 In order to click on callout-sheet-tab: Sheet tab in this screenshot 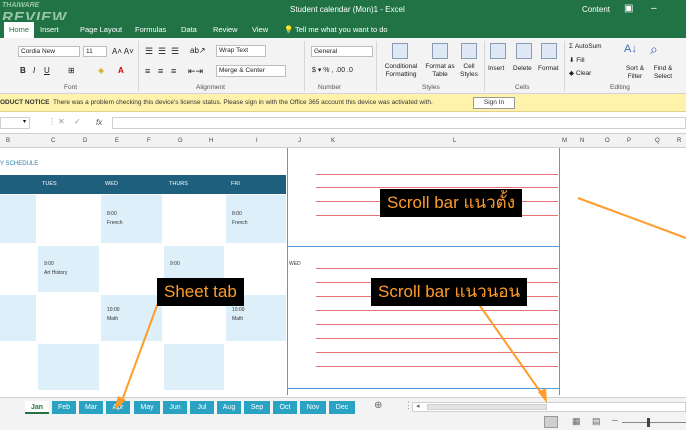, I will do `click(200, 292)`.